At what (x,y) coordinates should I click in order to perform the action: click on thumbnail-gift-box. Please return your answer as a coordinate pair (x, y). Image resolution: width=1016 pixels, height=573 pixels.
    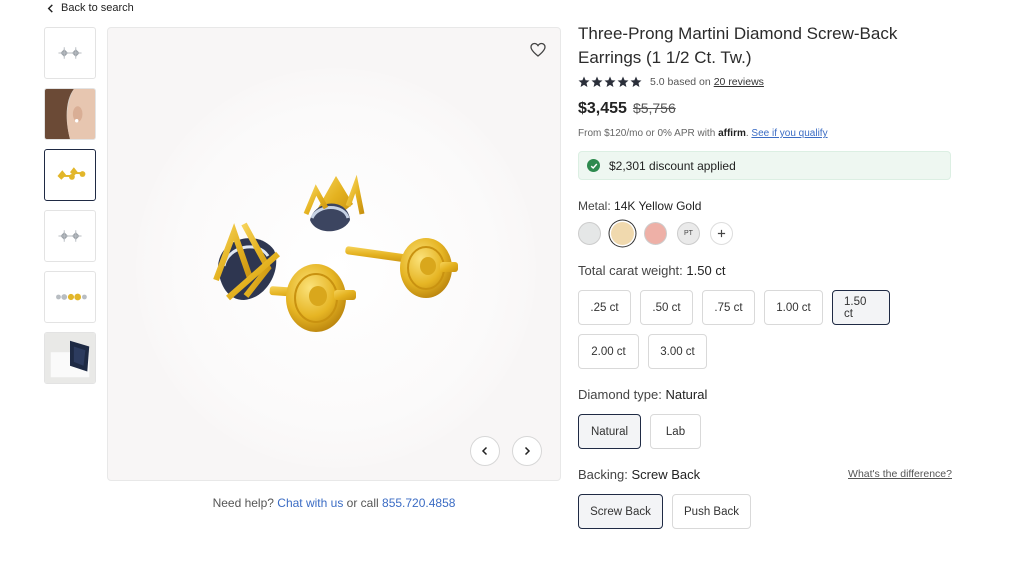
    Looking at the image, I should click on (70, 358).